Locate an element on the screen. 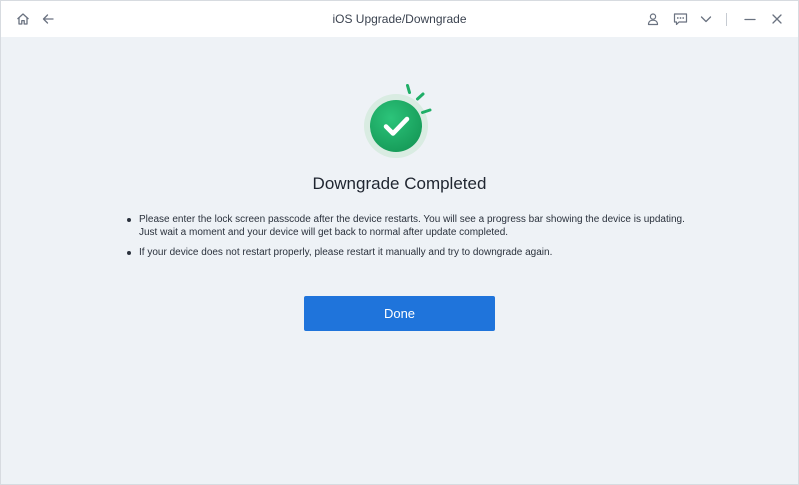  minimize-icon is located at coordinates (750, 19).